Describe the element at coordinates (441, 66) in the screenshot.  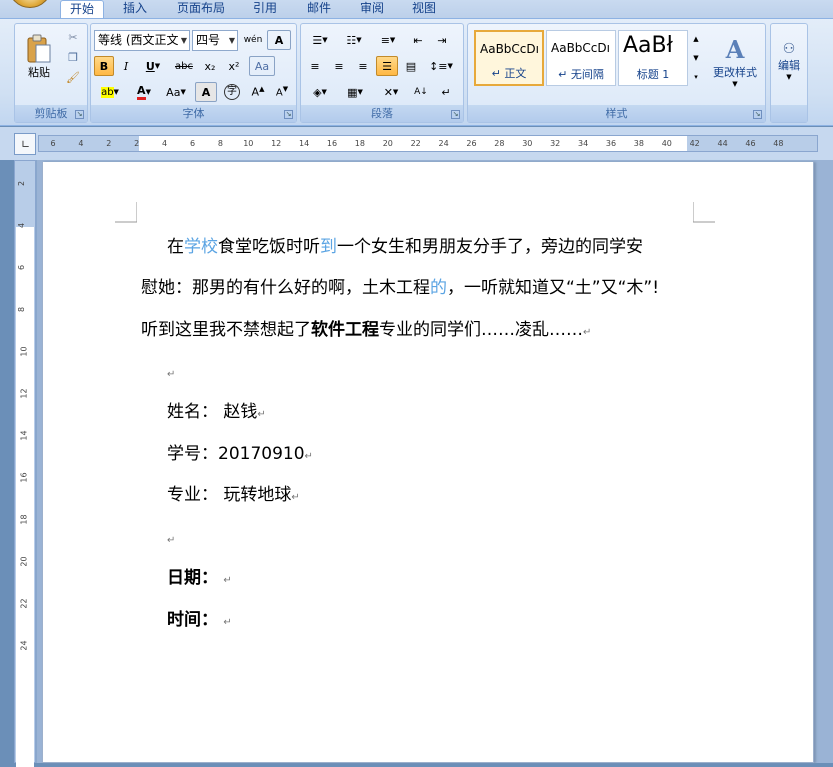
I see `line-spacing-button: ↕≡ ▼` at that location.